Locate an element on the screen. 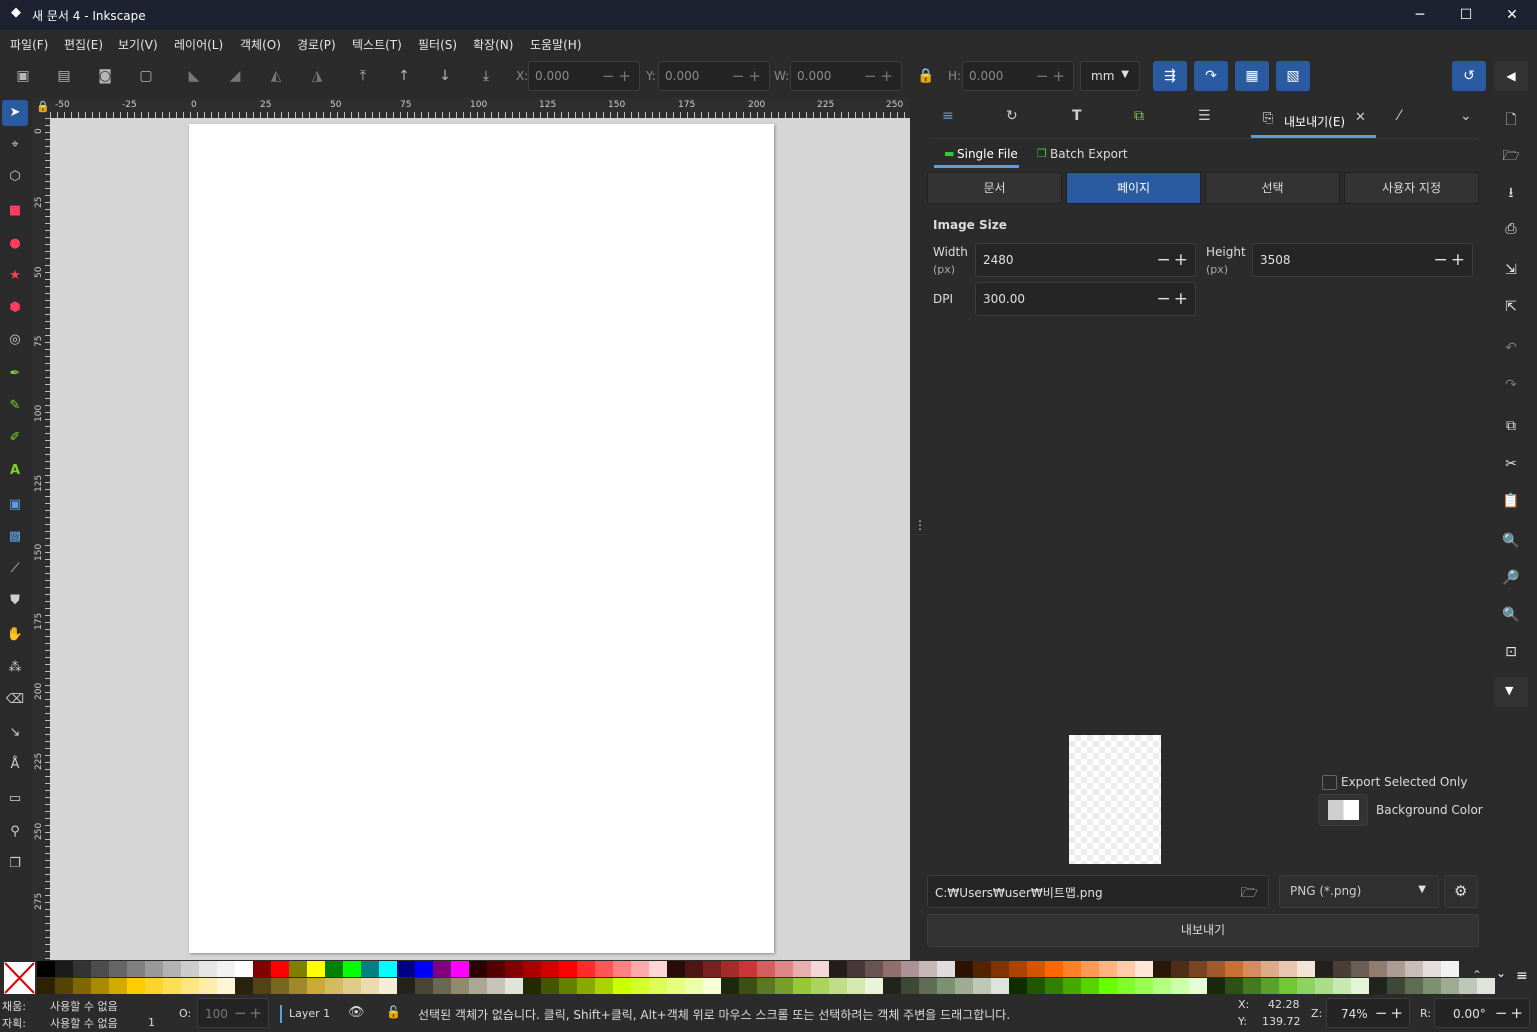  layer-name: Layer 1 is located at coordinates (309, 1013).